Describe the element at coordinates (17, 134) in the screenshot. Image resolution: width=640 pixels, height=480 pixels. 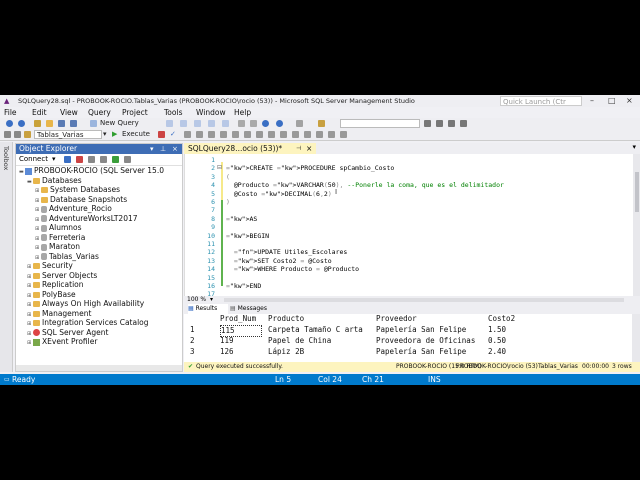
I see `change-connection-icon` at that location.